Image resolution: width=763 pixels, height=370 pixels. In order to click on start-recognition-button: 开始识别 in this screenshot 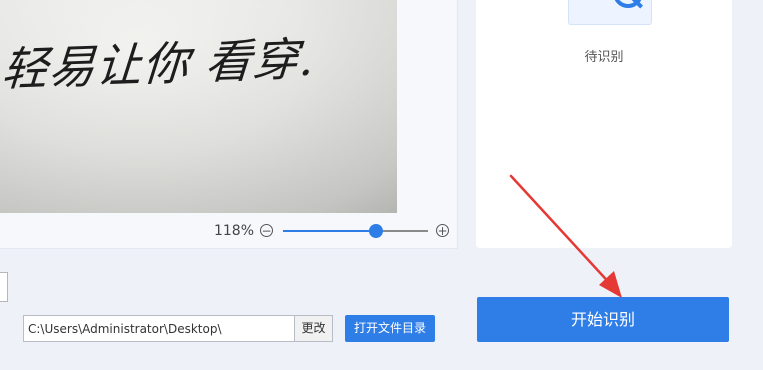, I will do `click(603, 319)`.